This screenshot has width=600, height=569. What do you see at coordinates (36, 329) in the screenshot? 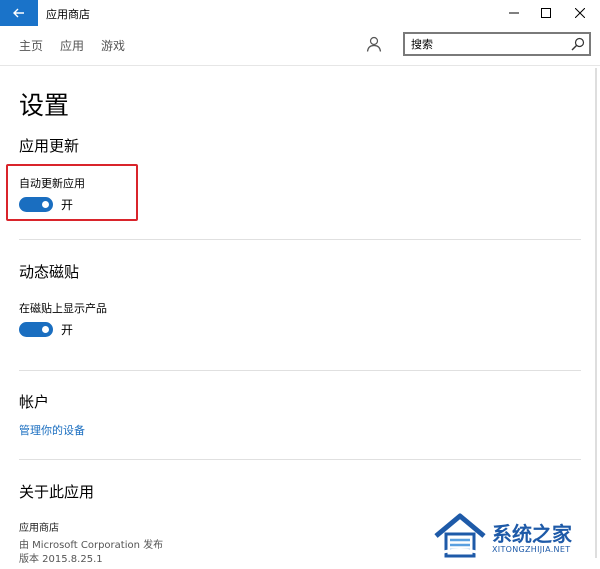
I see `show-products-toggle` at bounding box center [36, 329].